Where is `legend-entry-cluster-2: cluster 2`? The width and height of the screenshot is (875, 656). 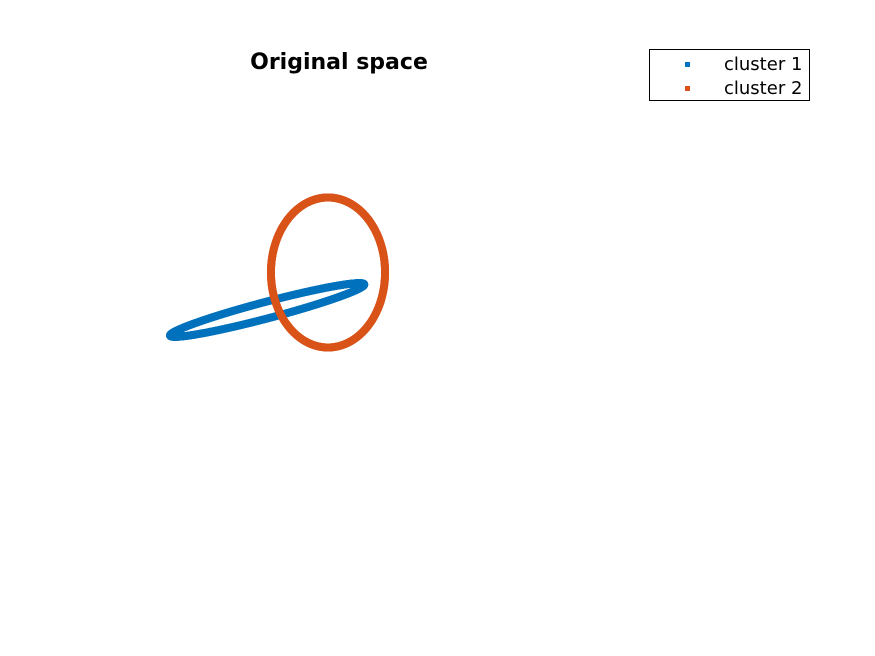
legend-entry-cluster-2: cluster 2 is located at coordinates (729, 89).